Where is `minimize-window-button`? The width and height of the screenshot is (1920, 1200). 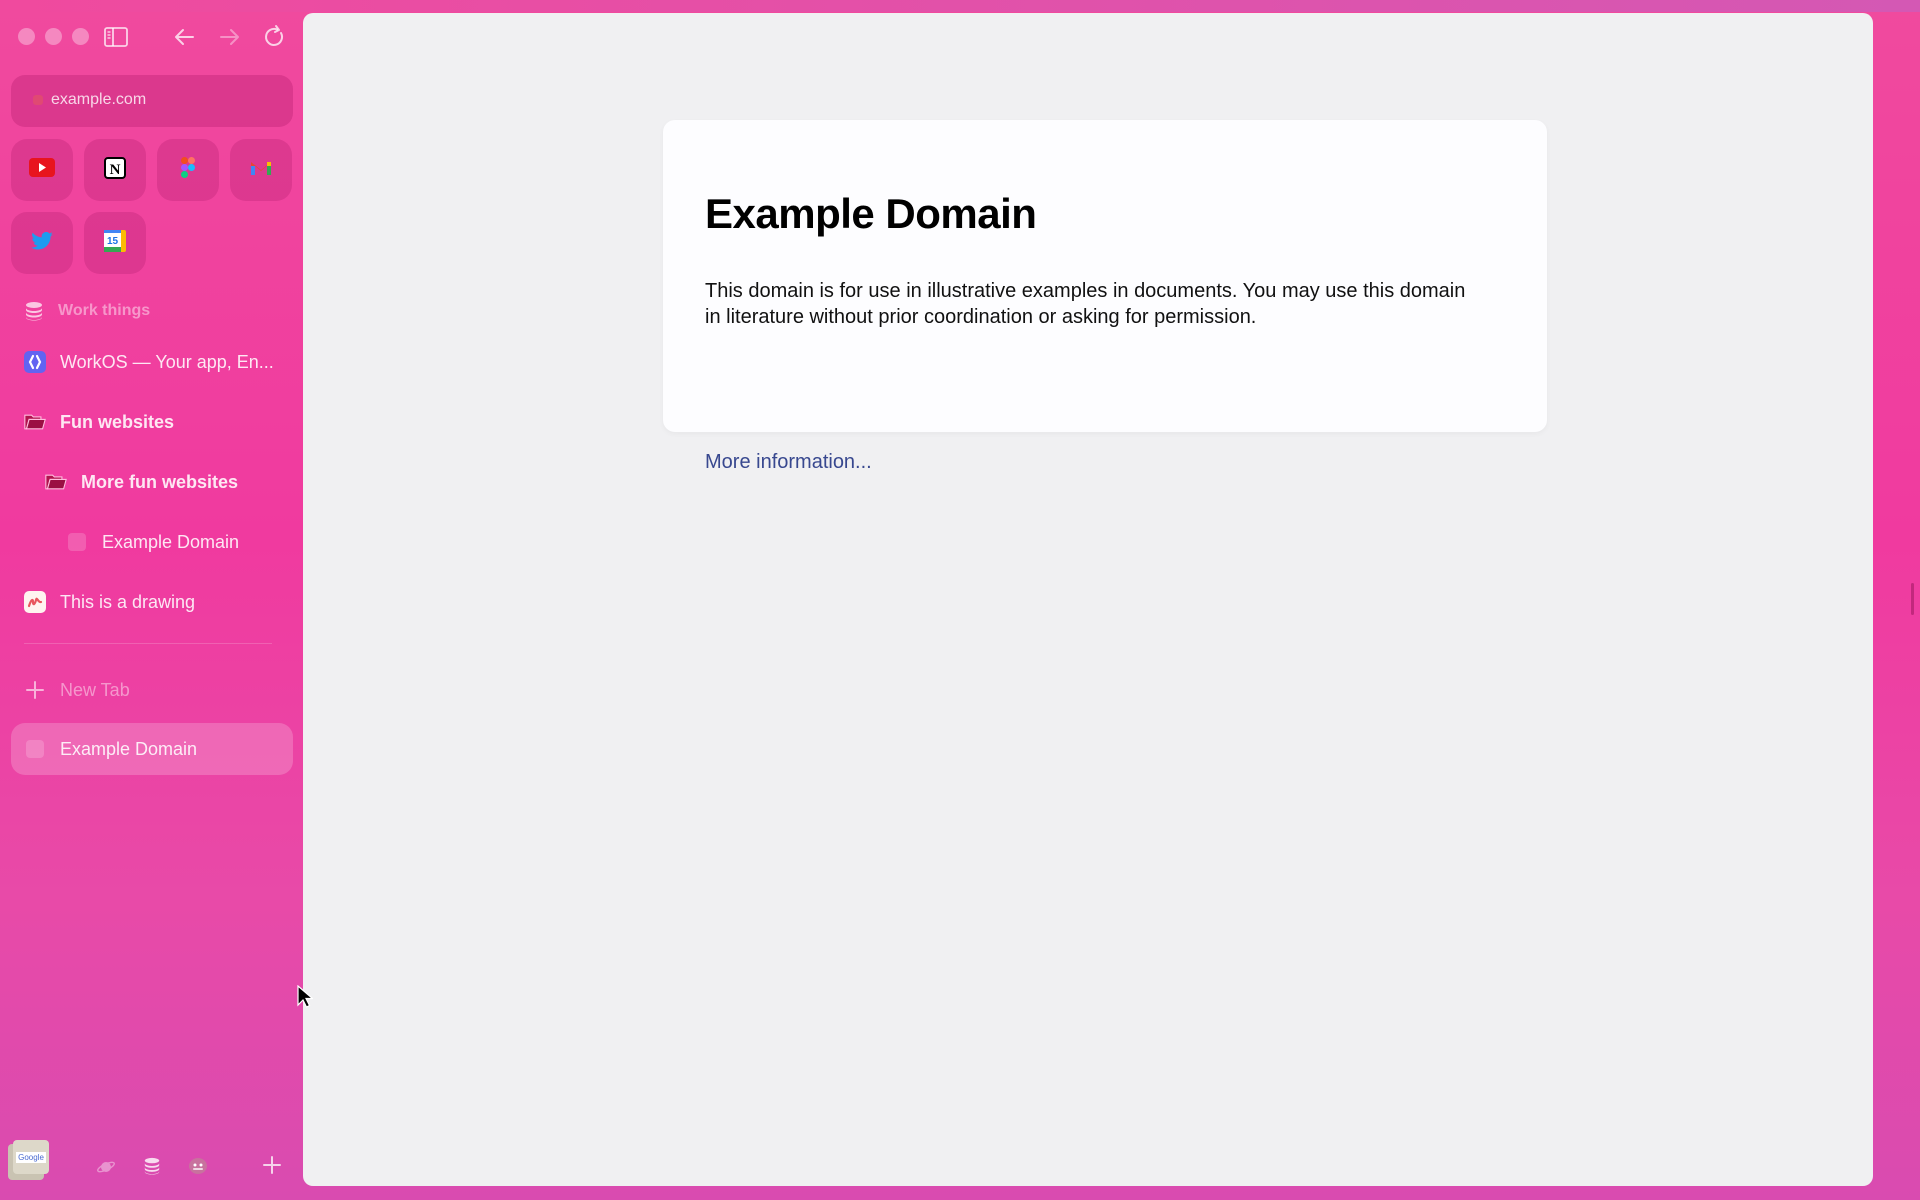 minimize-window-button is located at coordinates (53, 36).